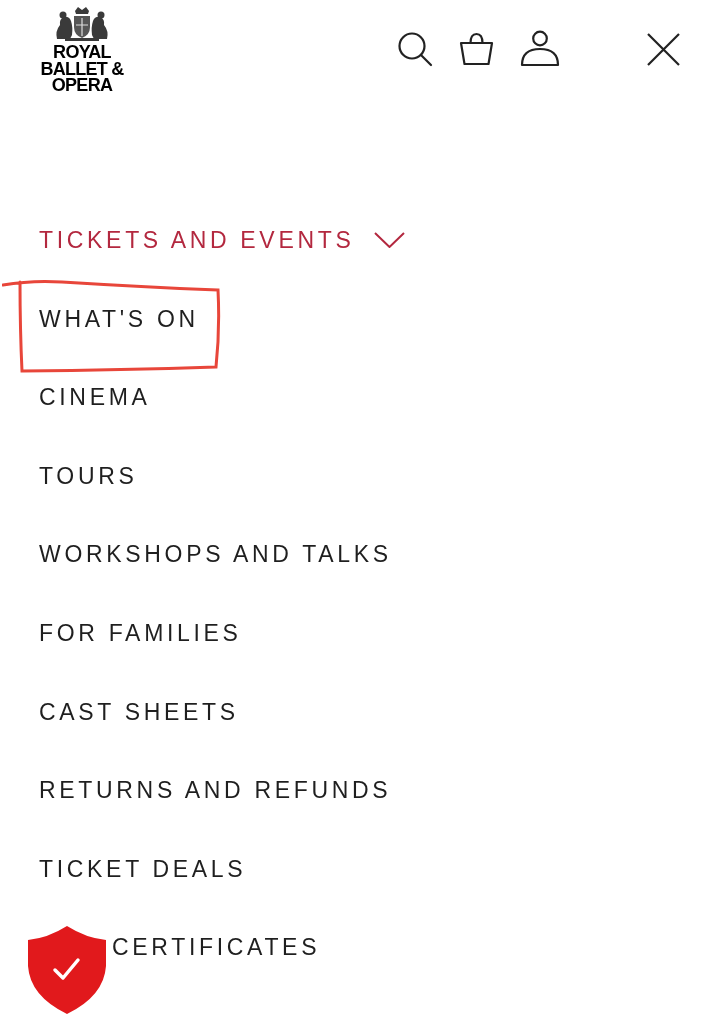  Describe the element at coordinates (540, 48) in the screenshot. I see `user-icon` at that location.